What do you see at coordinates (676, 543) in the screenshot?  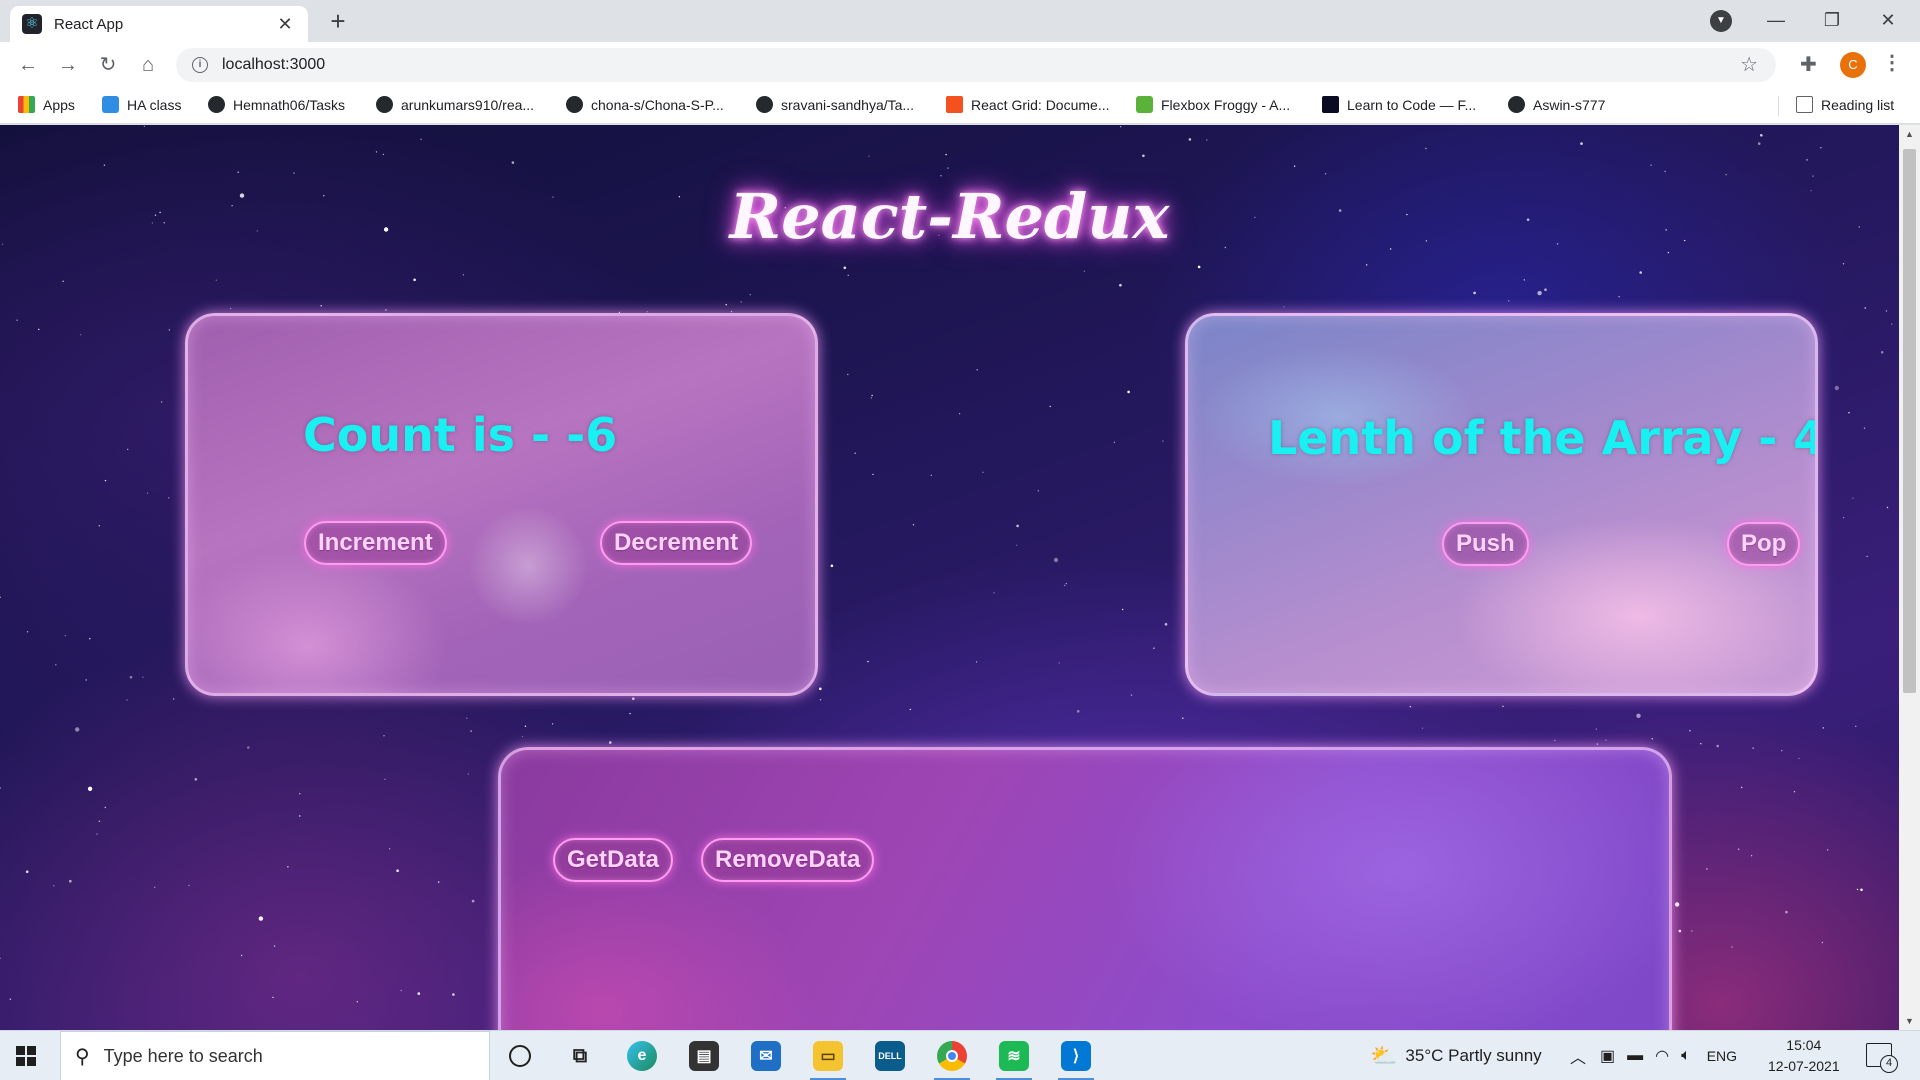 I see `decrement-button: Decrement` at bounding box center [676, 543].